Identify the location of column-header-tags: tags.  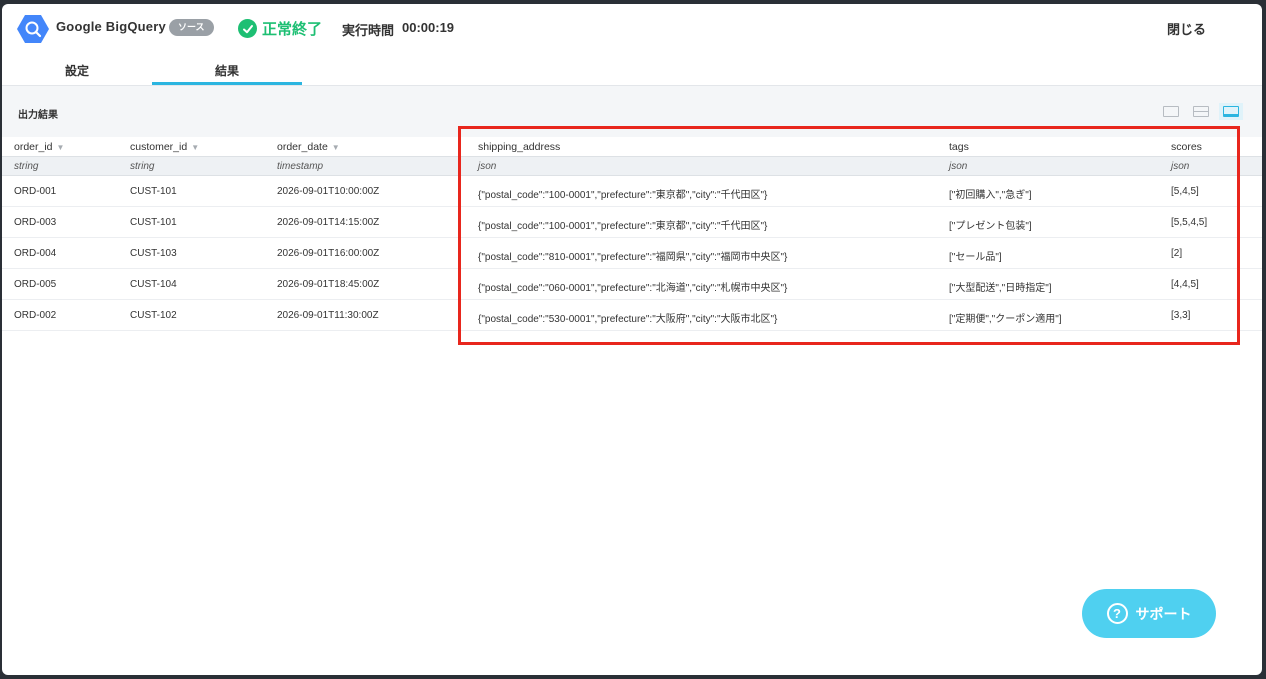
(959, 147).